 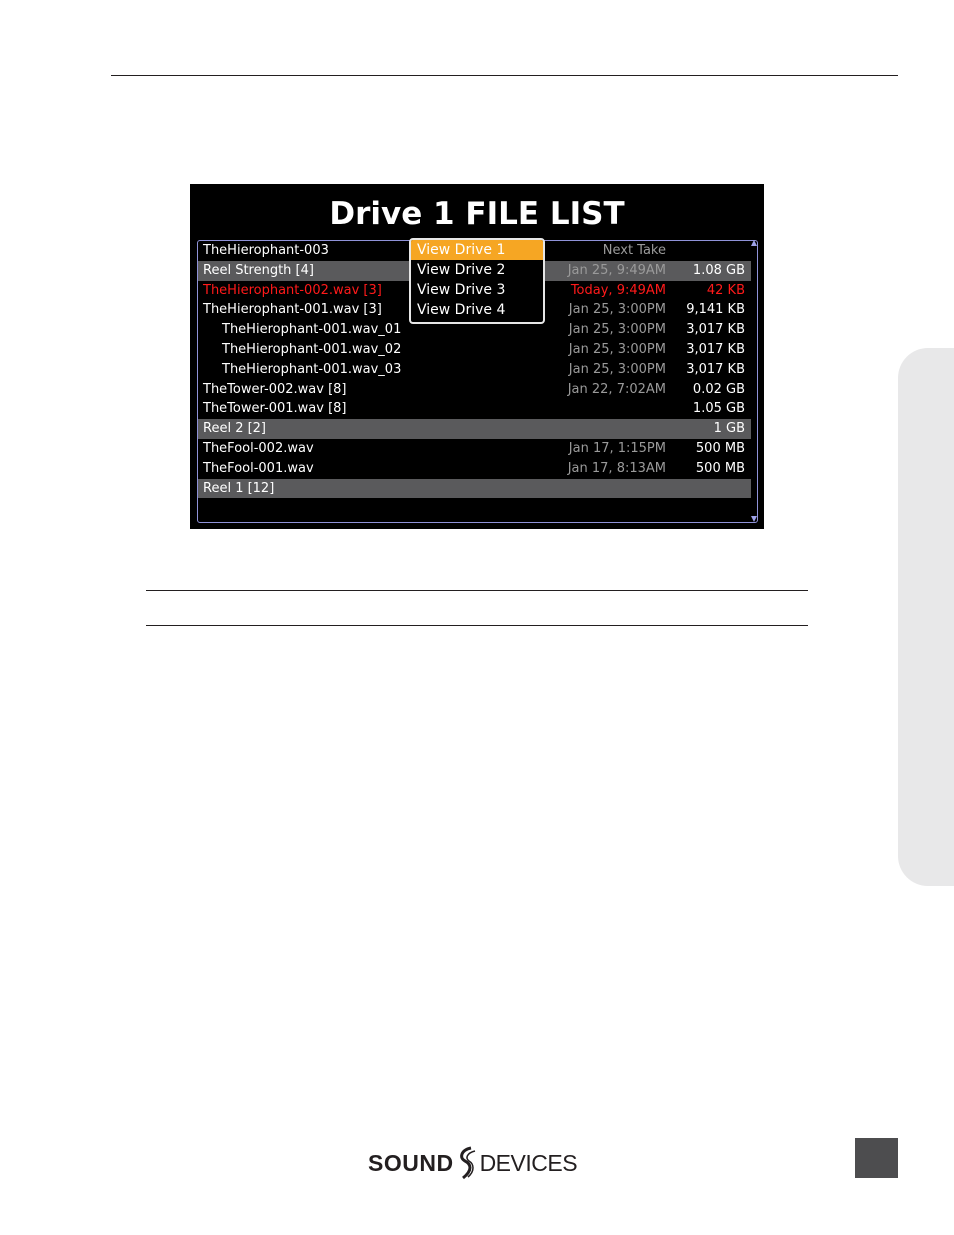 I want to click on menu-item-view-drive-2: View Drive 2, so click(x=477, y=270).